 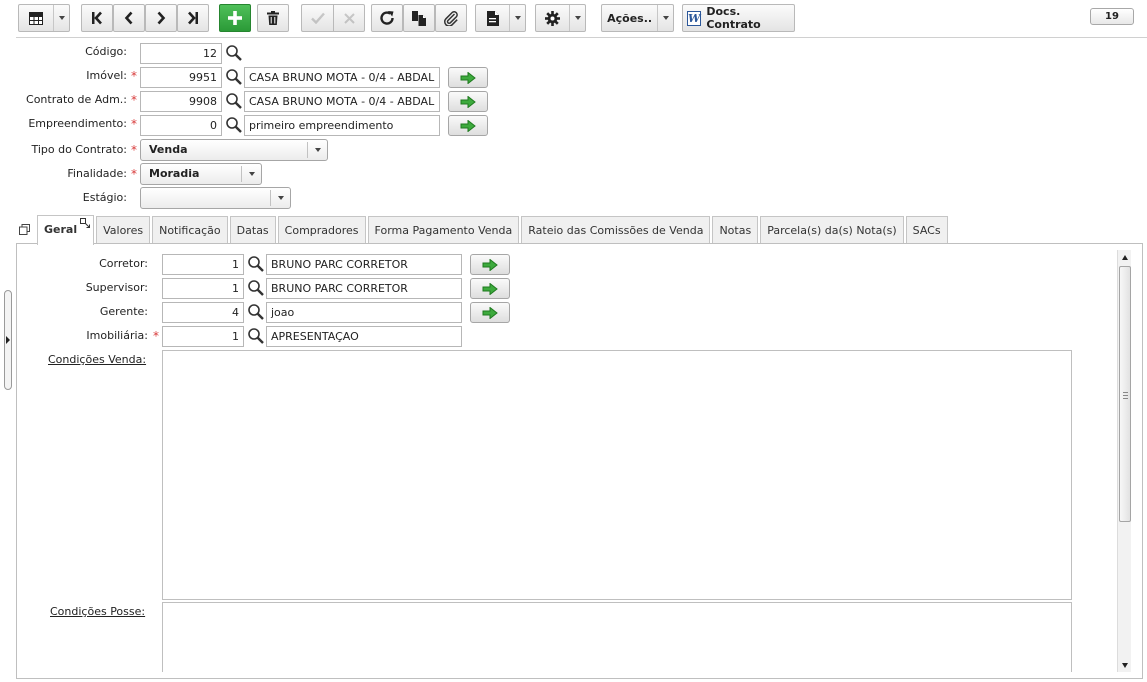 I want to click on grip-icon, so click(x=1125, y=395).